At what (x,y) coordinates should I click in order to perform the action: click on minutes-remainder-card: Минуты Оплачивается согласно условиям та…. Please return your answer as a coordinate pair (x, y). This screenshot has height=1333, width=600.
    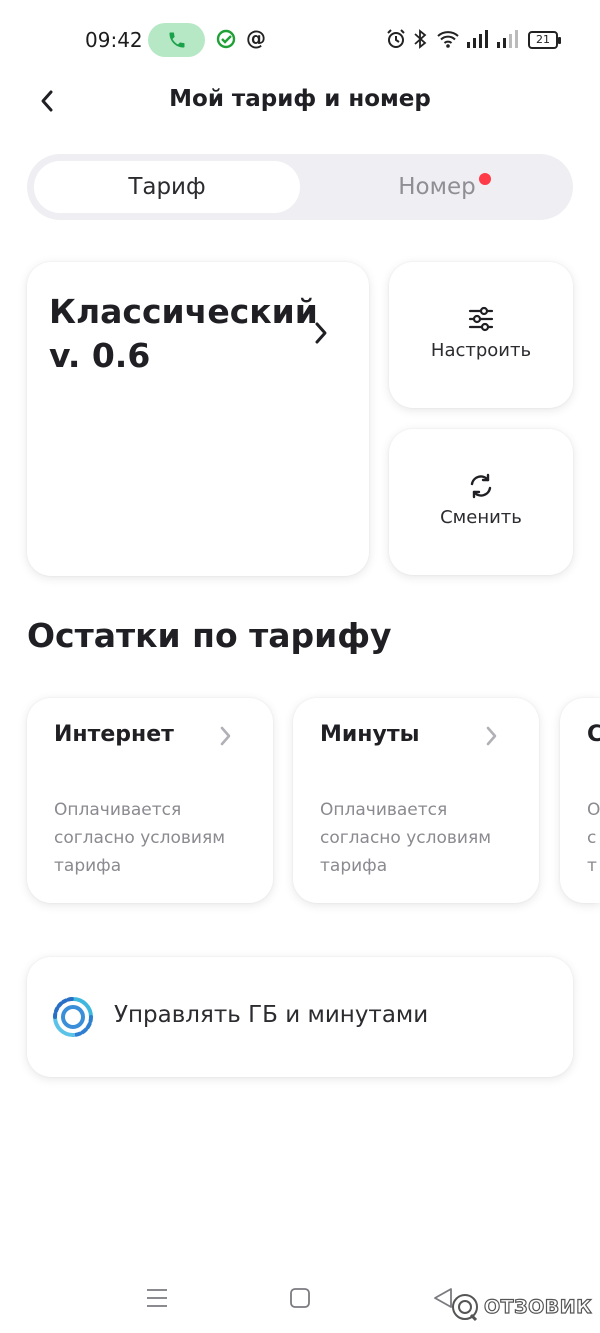
    Looking at the image, I should click on (416, 800).